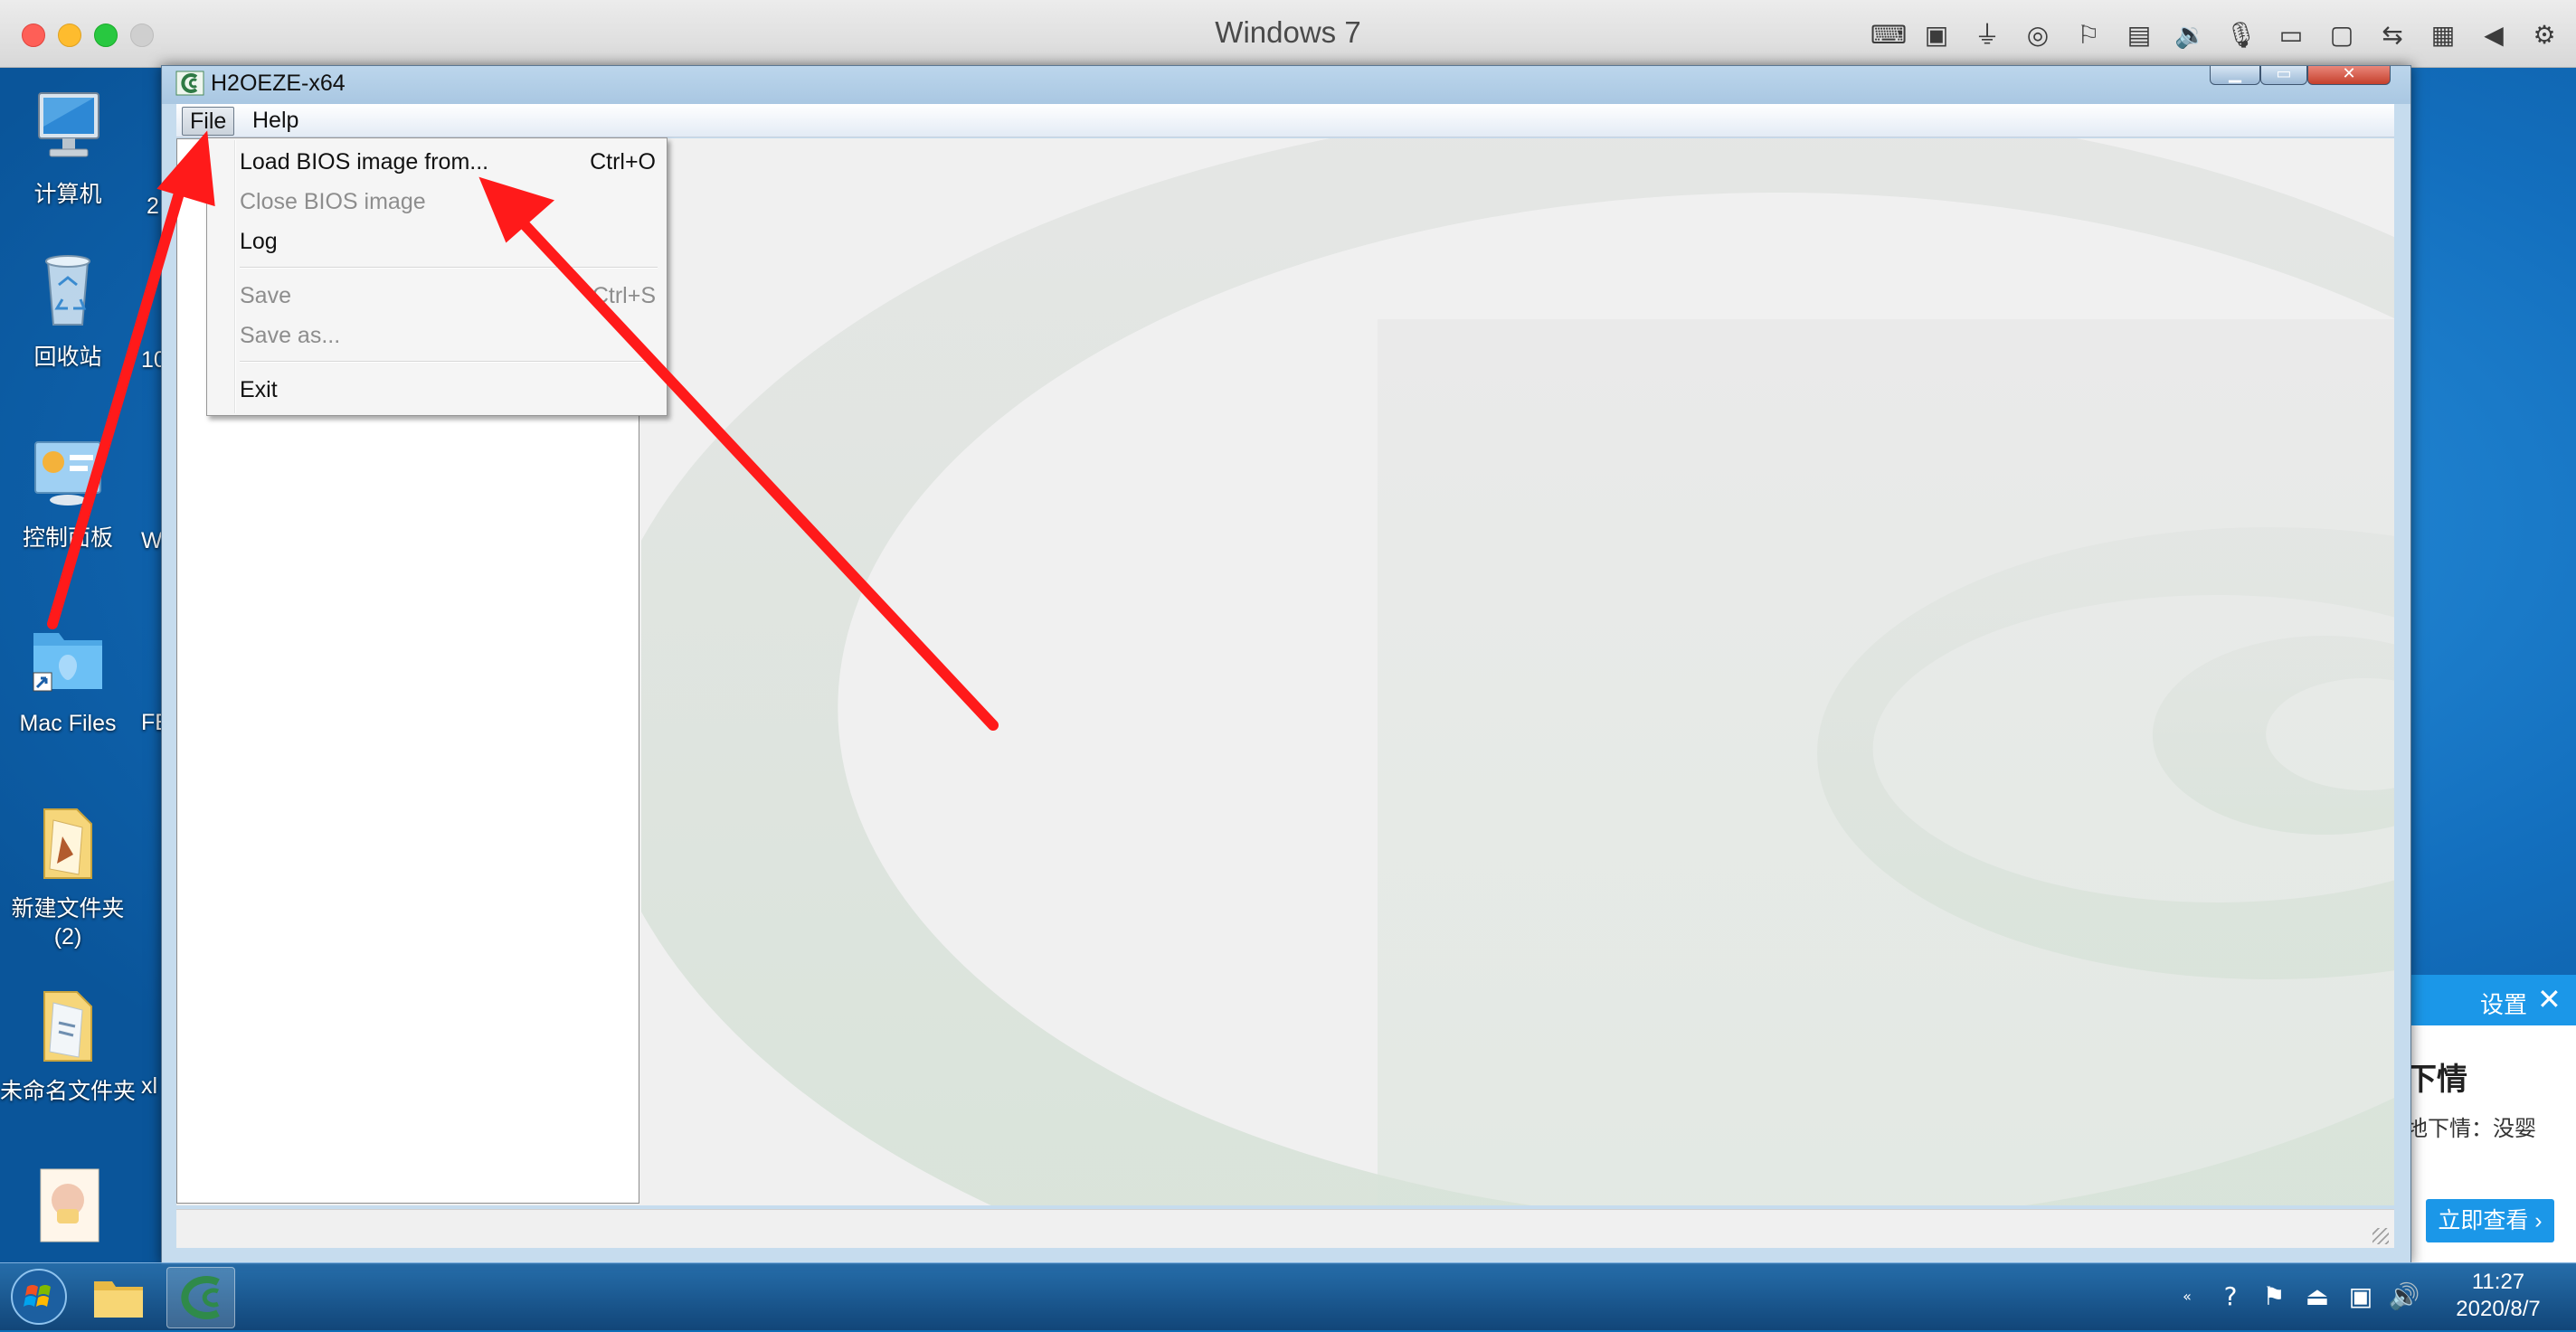  What do you see at coordinates (265, 295) in the screenshot?
I see `menu-item-label: Save` at bounding box center [265, 295].